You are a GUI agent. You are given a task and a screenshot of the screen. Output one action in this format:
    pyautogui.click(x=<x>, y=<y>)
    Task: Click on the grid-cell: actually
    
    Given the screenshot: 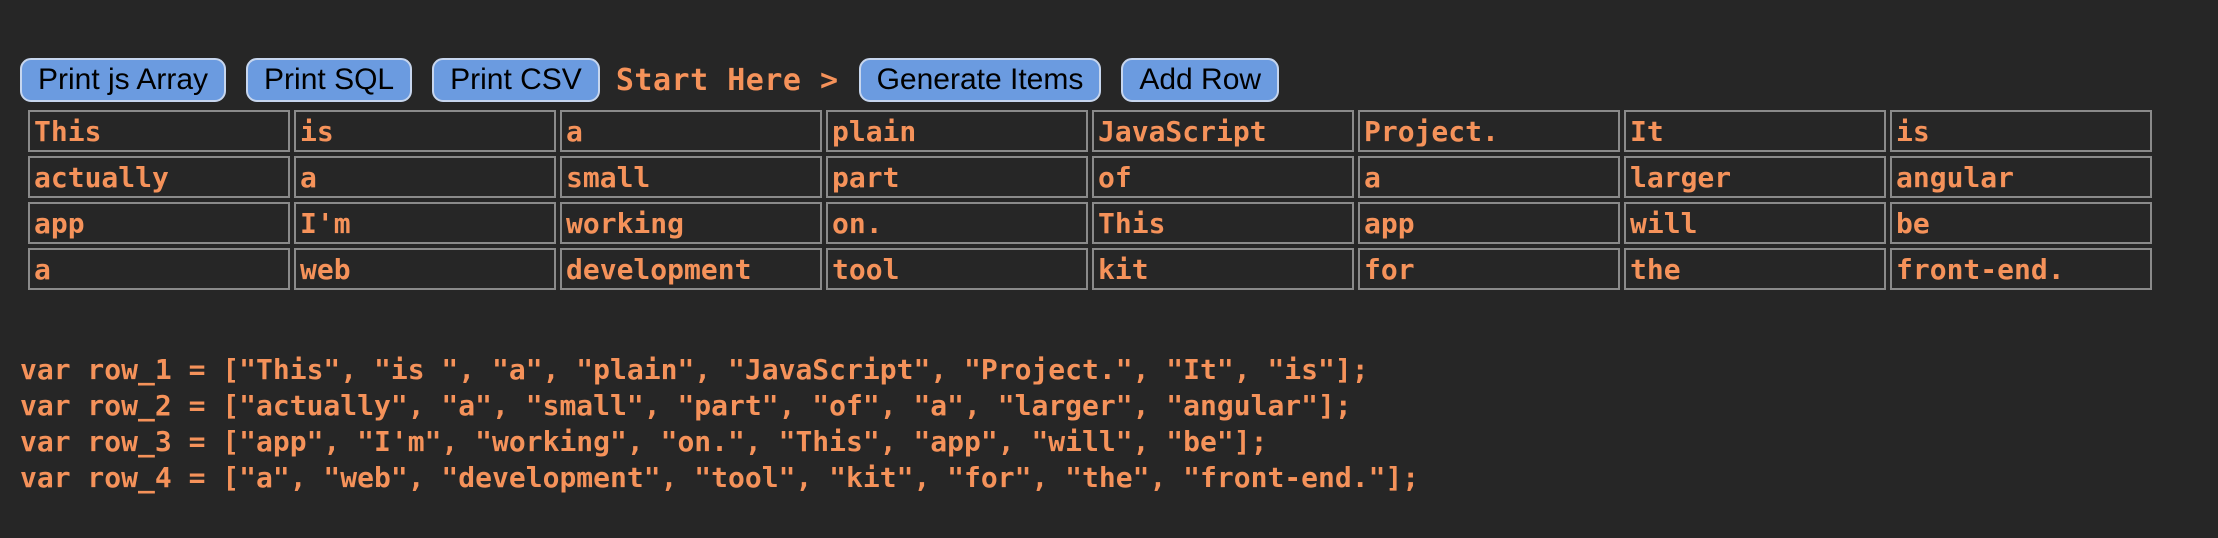 What is the action you would take?
    pyautogui.click(x=159, y=177)
    